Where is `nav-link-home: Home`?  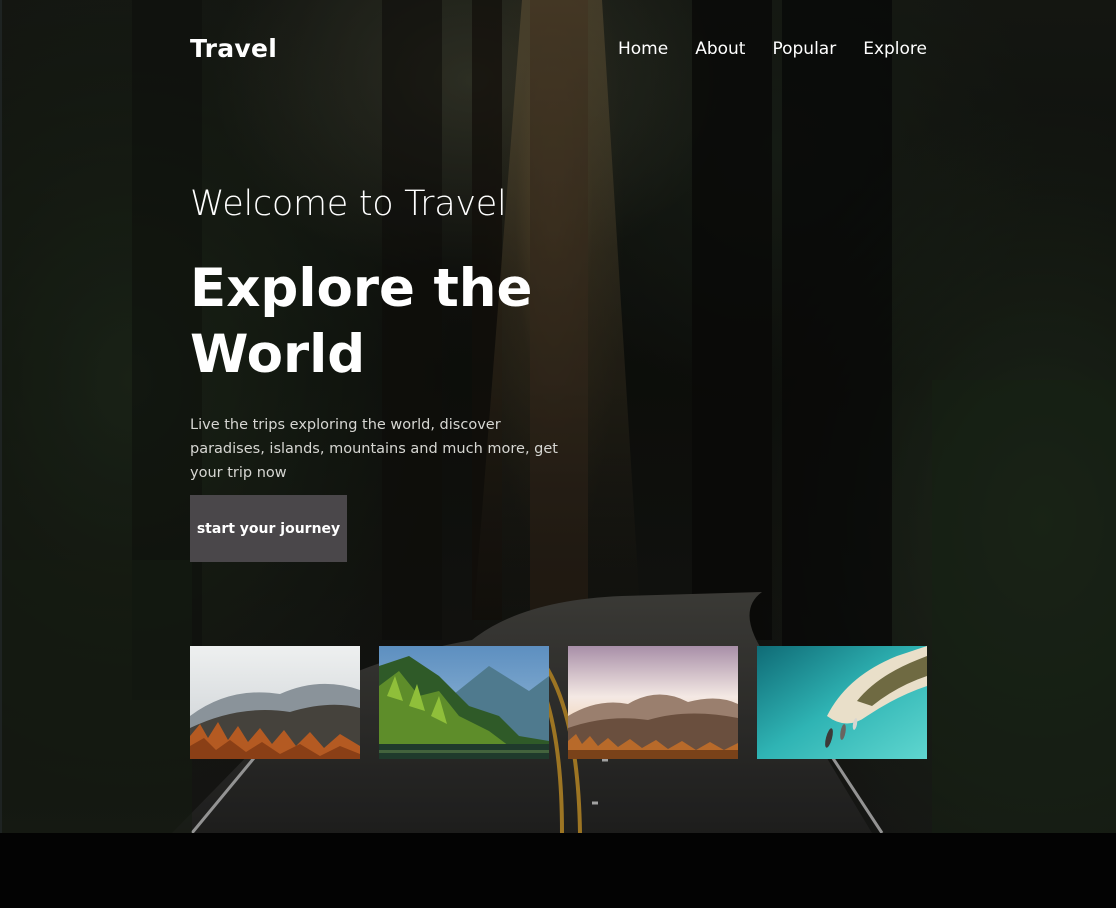 nav-link-home: Home is located at coordinates (643, 49).